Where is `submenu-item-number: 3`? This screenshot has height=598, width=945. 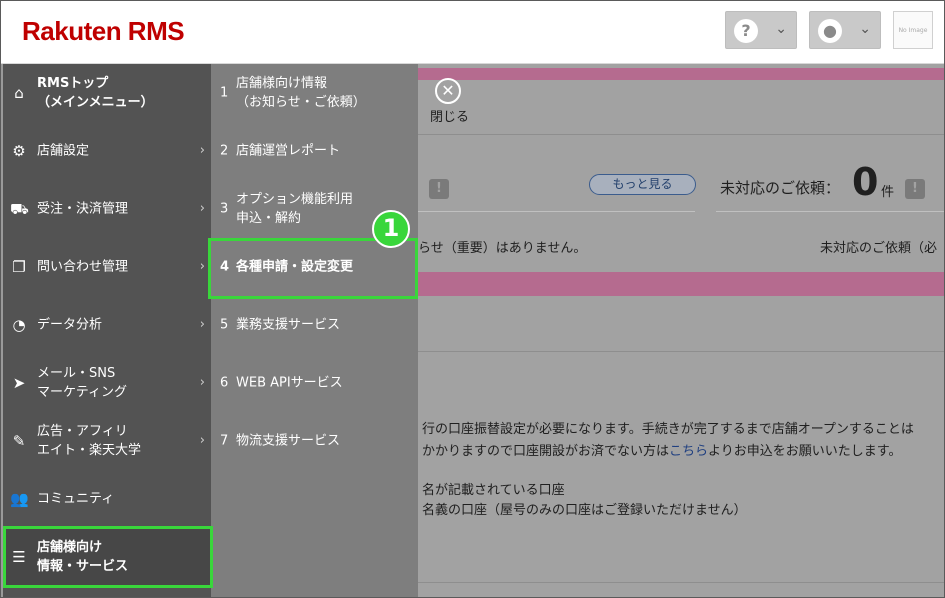 submenu-item-number: 3 is located at coordinates (224, 209).